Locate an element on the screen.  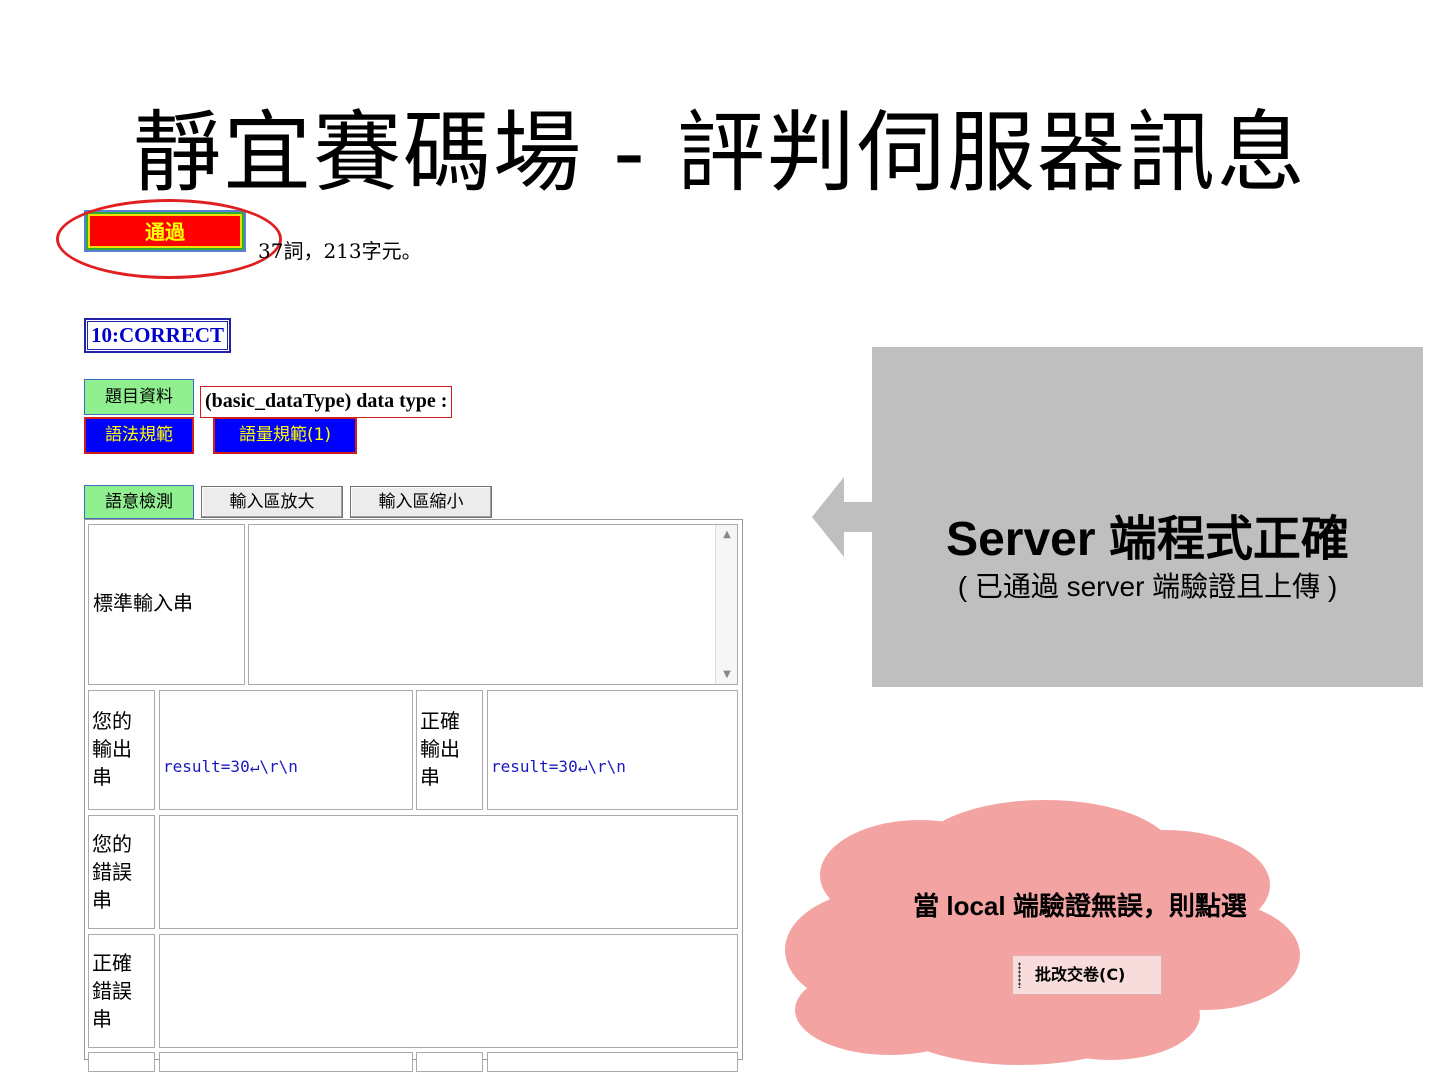
correct-error-label: 正確錯誤串 is located at coordinates (112, 991).